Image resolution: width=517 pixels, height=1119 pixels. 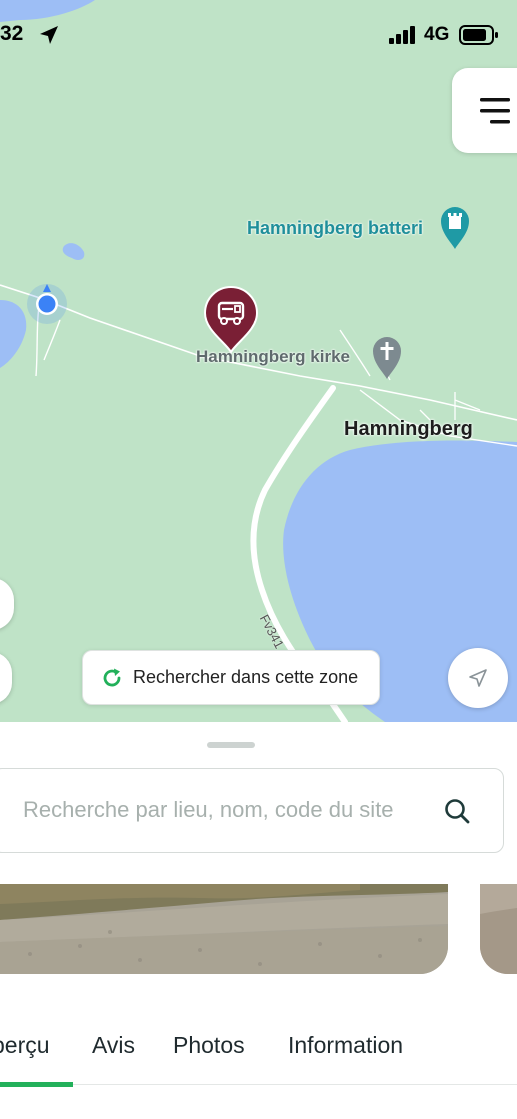 What do you see at coordinates (408, 429) in the screenshot?
I see `map-label-town: Hamningberg` at bounding box center [408, 429].